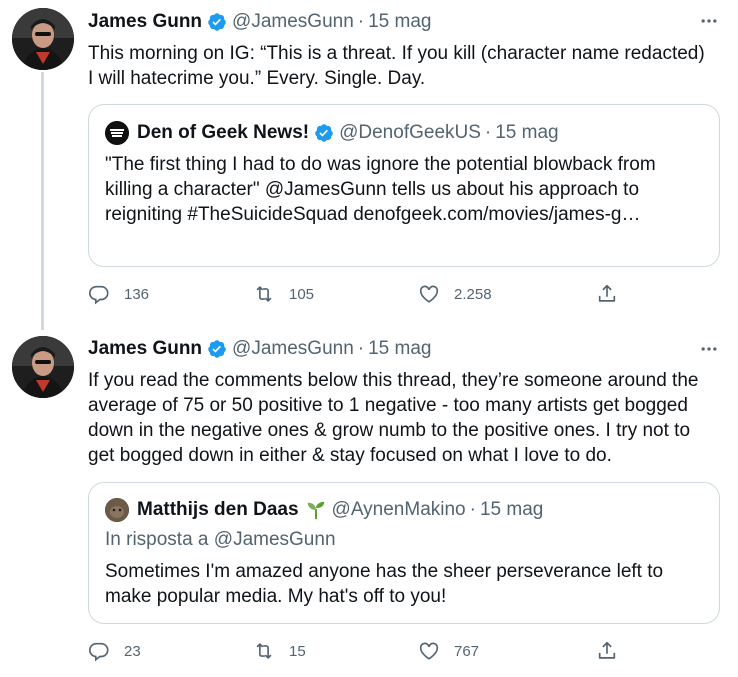  Describe the element at coordinates (473, 294) in the screenshot. I see `like-count: 2.258` at that location.